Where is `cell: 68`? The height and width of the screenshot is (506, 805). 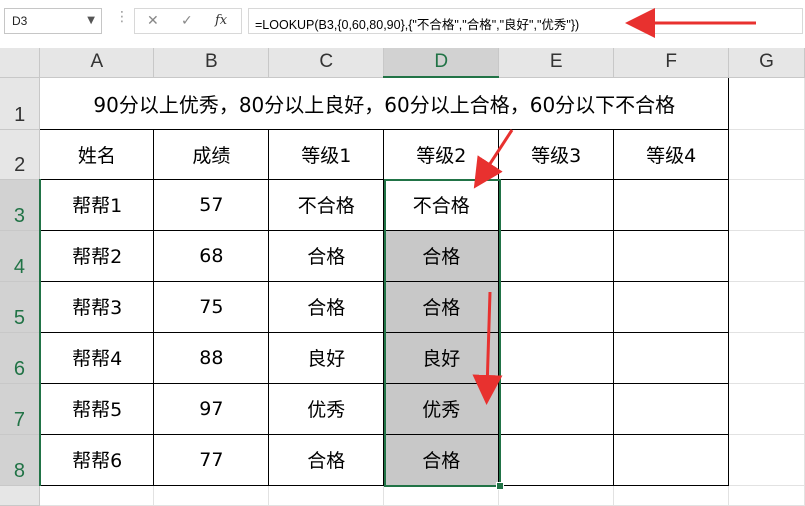
cell: 68 is located at coordinates (211, 255).